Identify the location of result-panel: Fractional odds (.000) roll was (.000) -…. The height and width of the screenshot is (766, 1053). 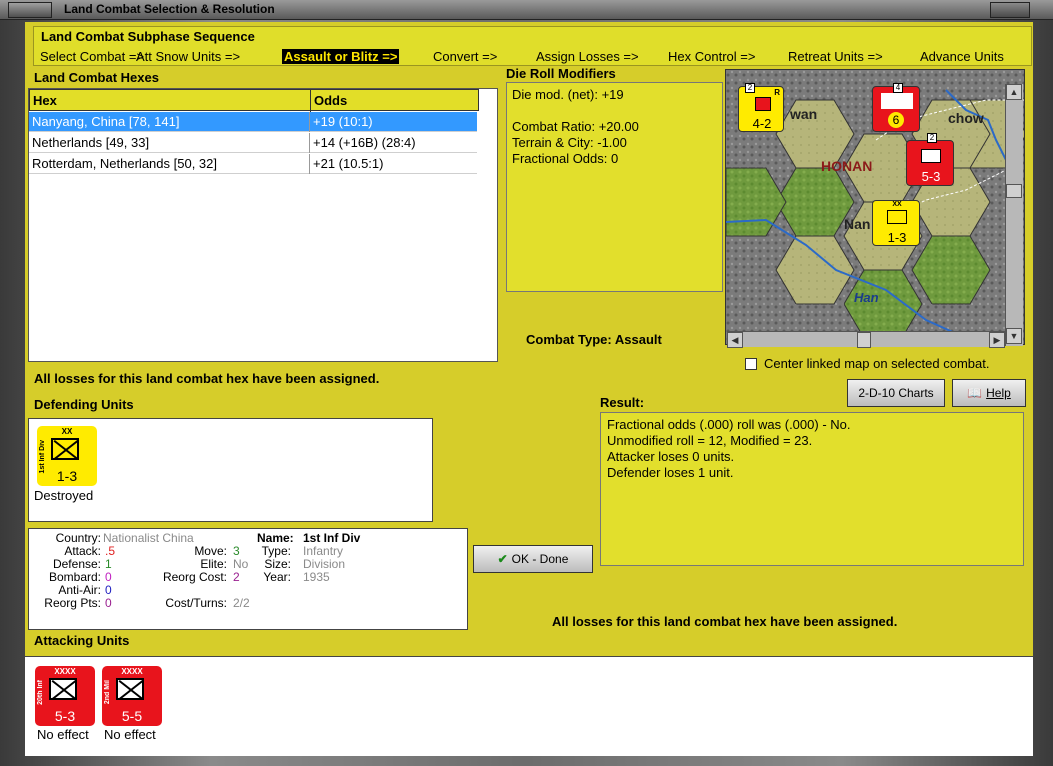
(812, 489).